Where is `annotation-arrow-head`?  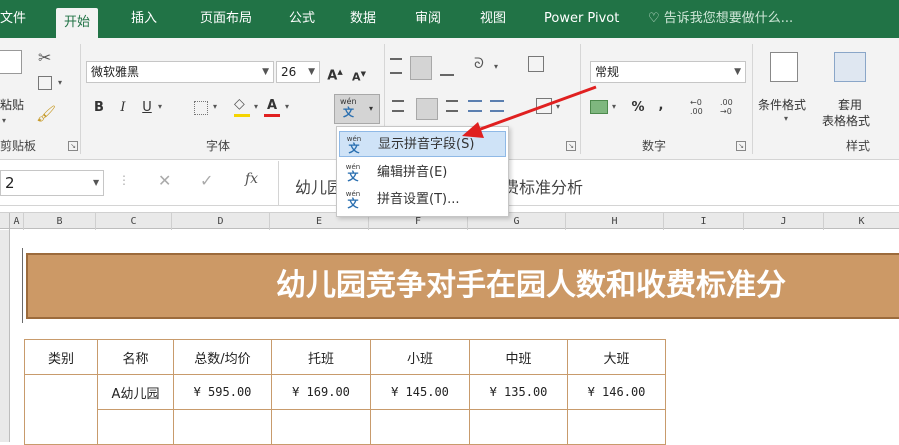
annotation-arrow-head is located at coordinates (473, 130).